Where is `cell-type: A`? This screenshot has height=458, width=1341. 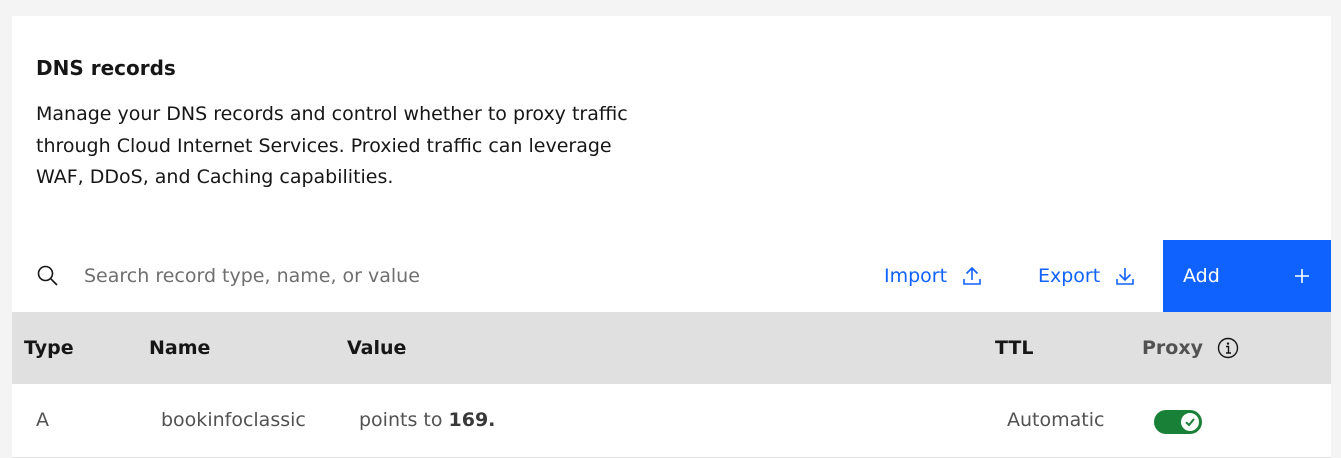 cell-type: A is located at coordinates (42, 420).